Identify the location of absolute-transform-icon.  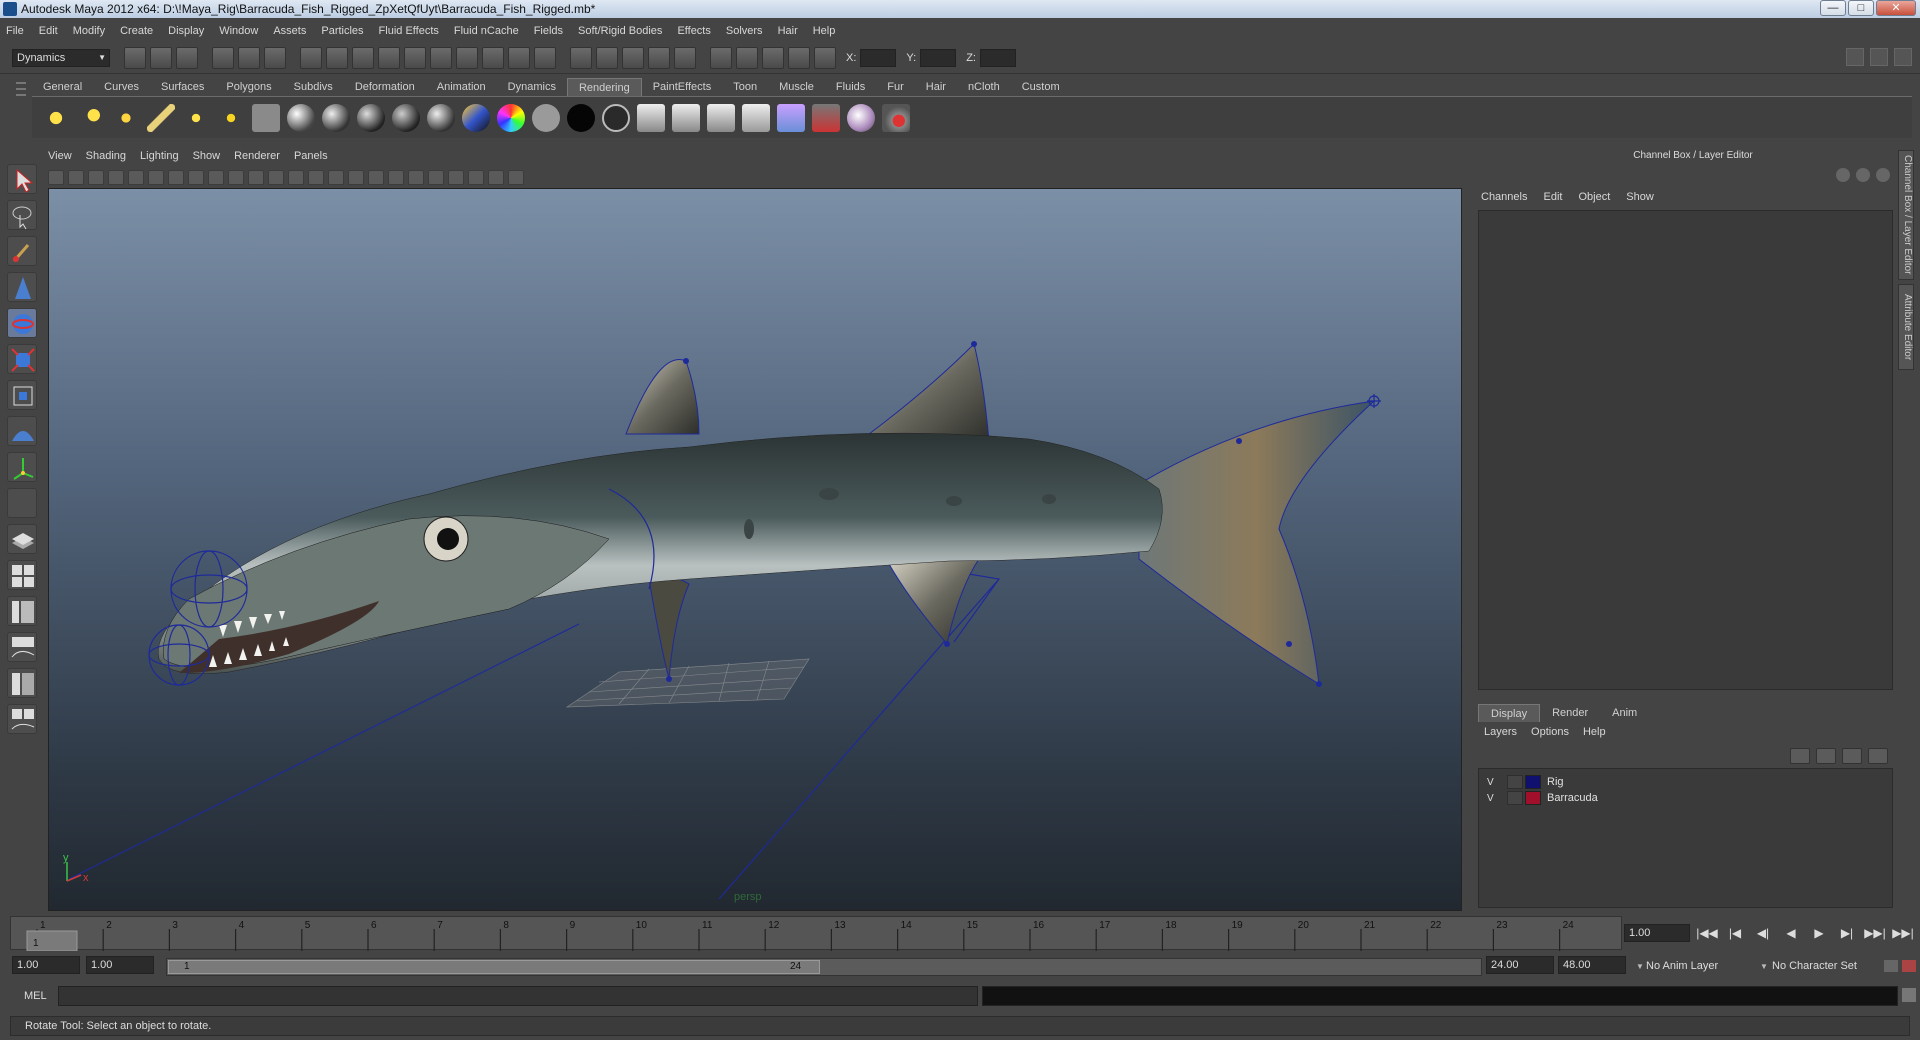
(825, 57).